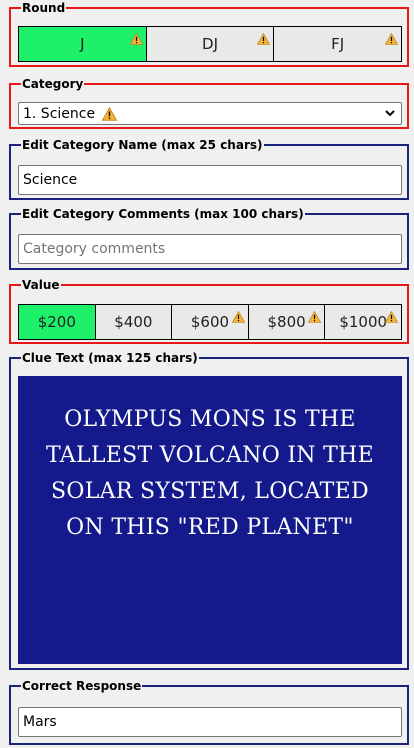  I want to click on value-option-label: $600, so click(210, 322).